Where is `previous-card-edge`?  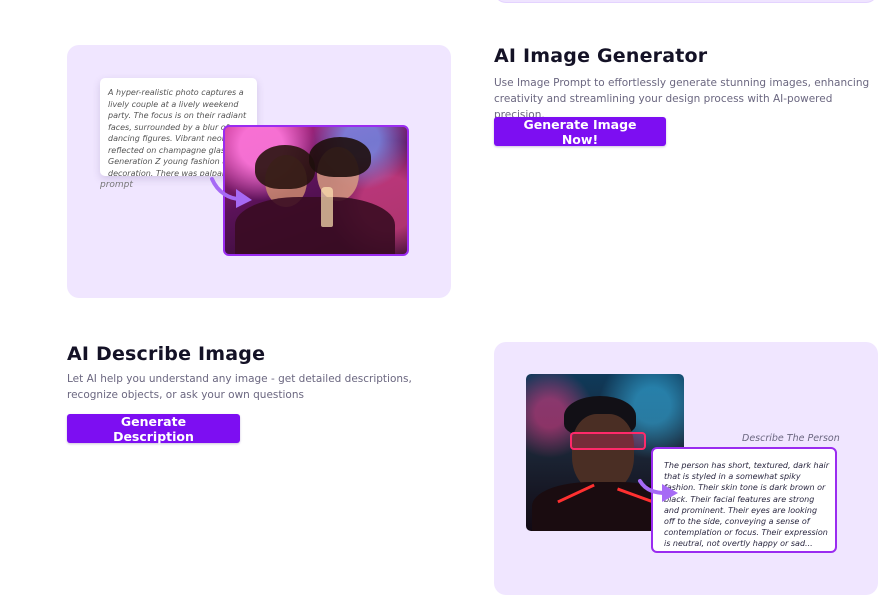 previous-card-edge is located at coordinates (686, 1).